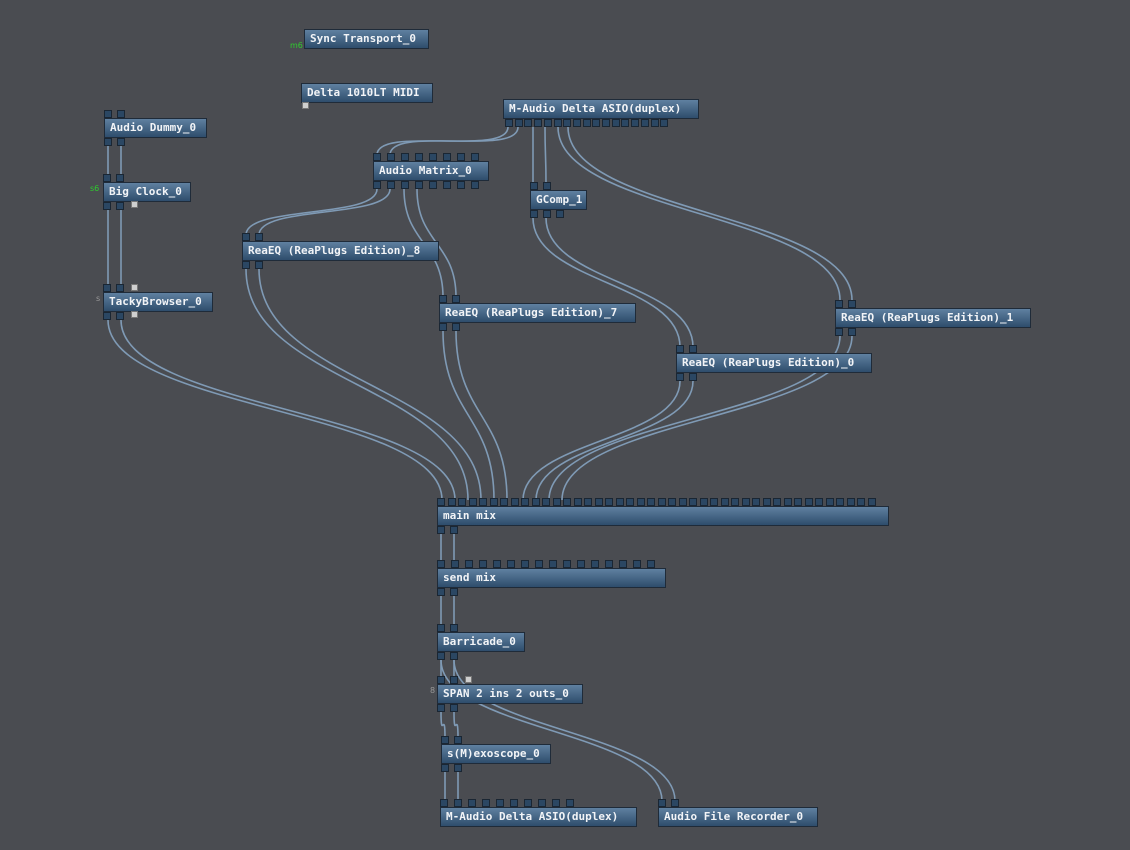 This screenshot has width=1130, height=850. Describe the element at coordinates (366, 39) in the screenshot. I see `node-sync-transport: Sync Transport_0` at that location.